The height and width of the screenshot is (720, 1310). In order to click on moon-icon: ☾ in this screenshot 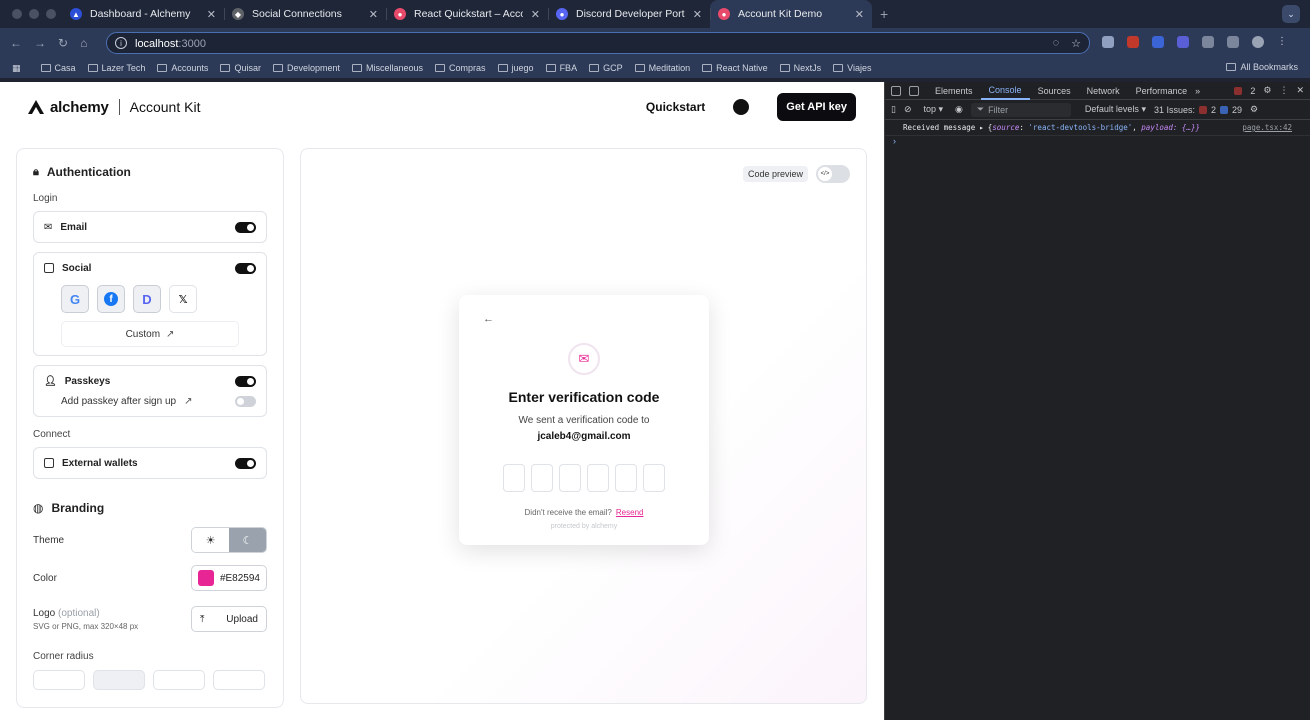, I will do `click(247, 540)`.